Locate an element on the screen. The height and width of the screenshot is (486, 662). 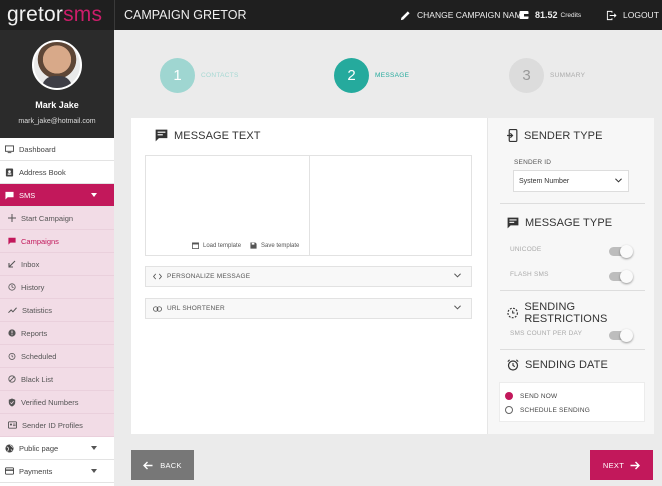
radio-selected-dot is located at coordinates (509, 396).